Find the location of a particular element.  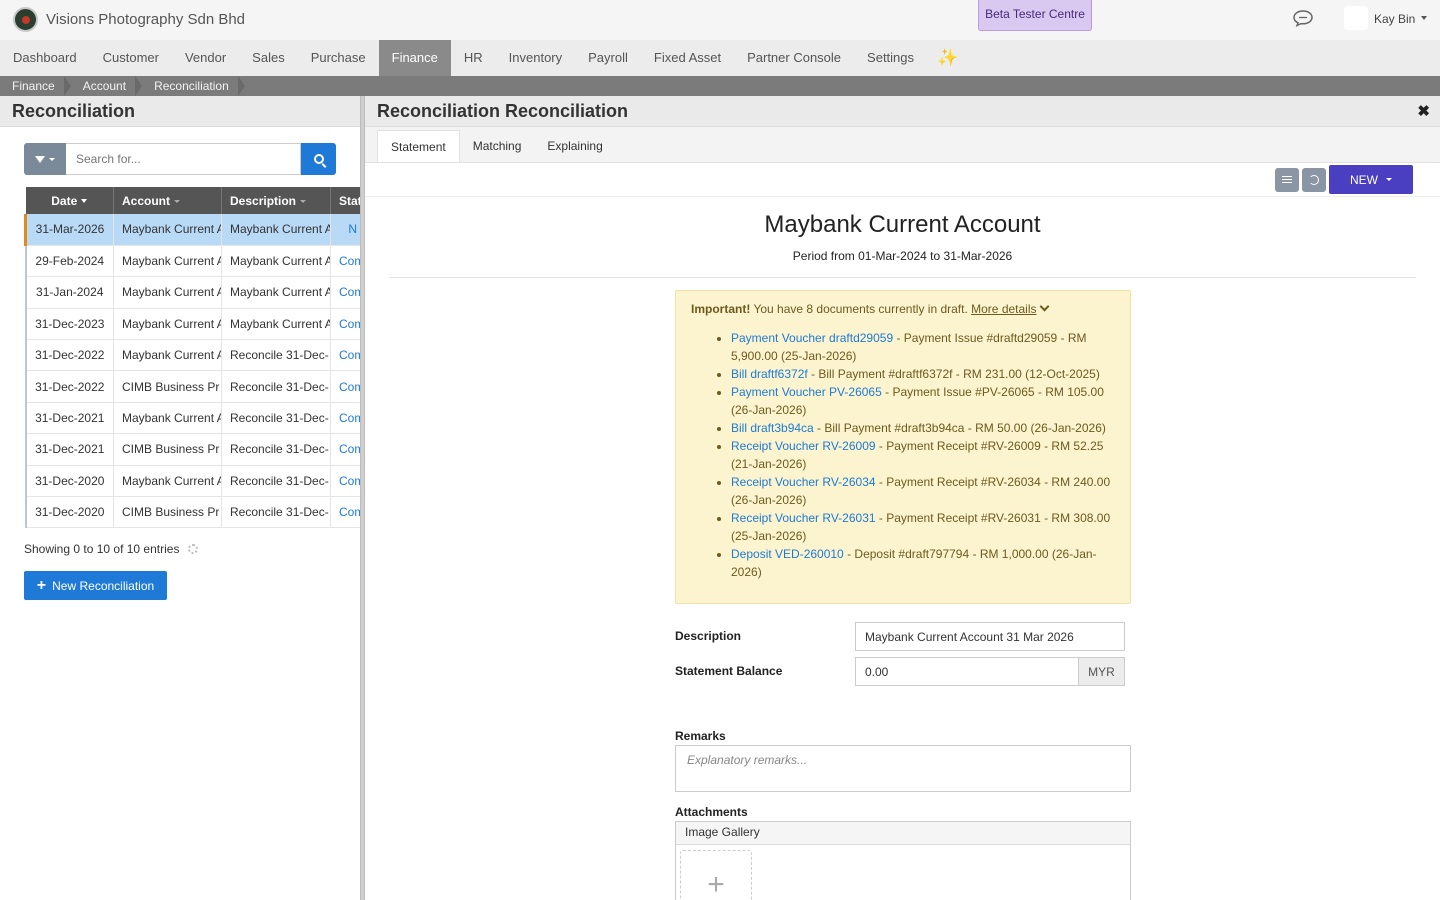

cell-account: Maybank Current A is located at coordinates (167, 481).